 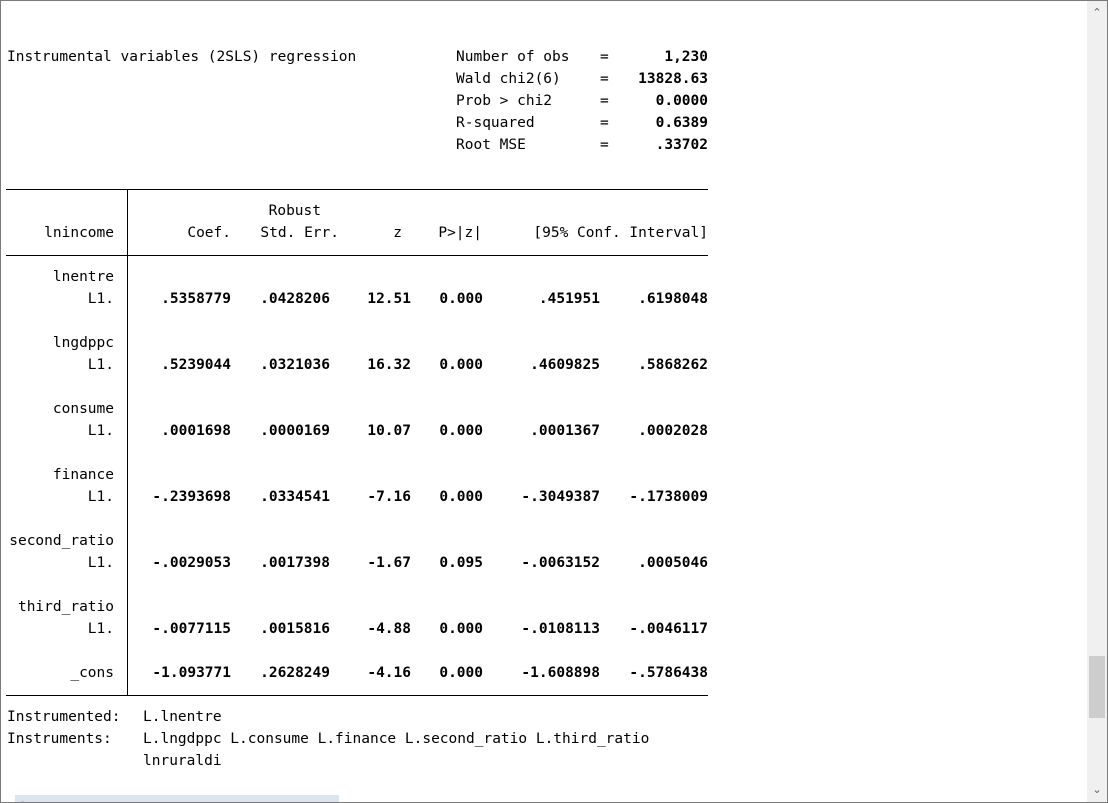 I want to click on variable-name: lnentre, so click(x=83, y=277).